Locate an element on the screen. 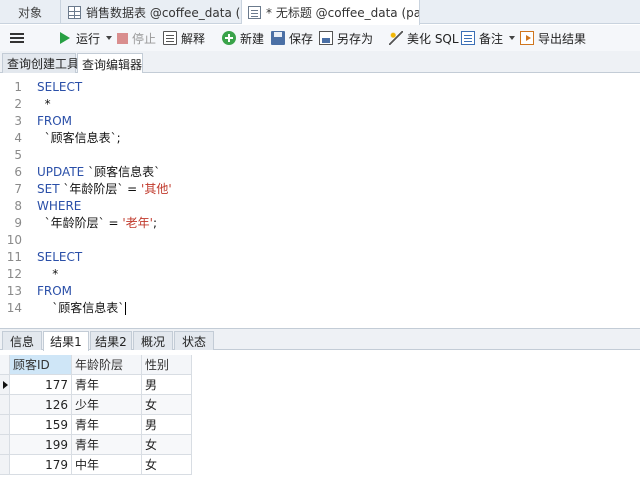 Image resolution: width=640 pixels, height=488 pixels. current-row-arrow-icon is located at coordinates (5, 384).